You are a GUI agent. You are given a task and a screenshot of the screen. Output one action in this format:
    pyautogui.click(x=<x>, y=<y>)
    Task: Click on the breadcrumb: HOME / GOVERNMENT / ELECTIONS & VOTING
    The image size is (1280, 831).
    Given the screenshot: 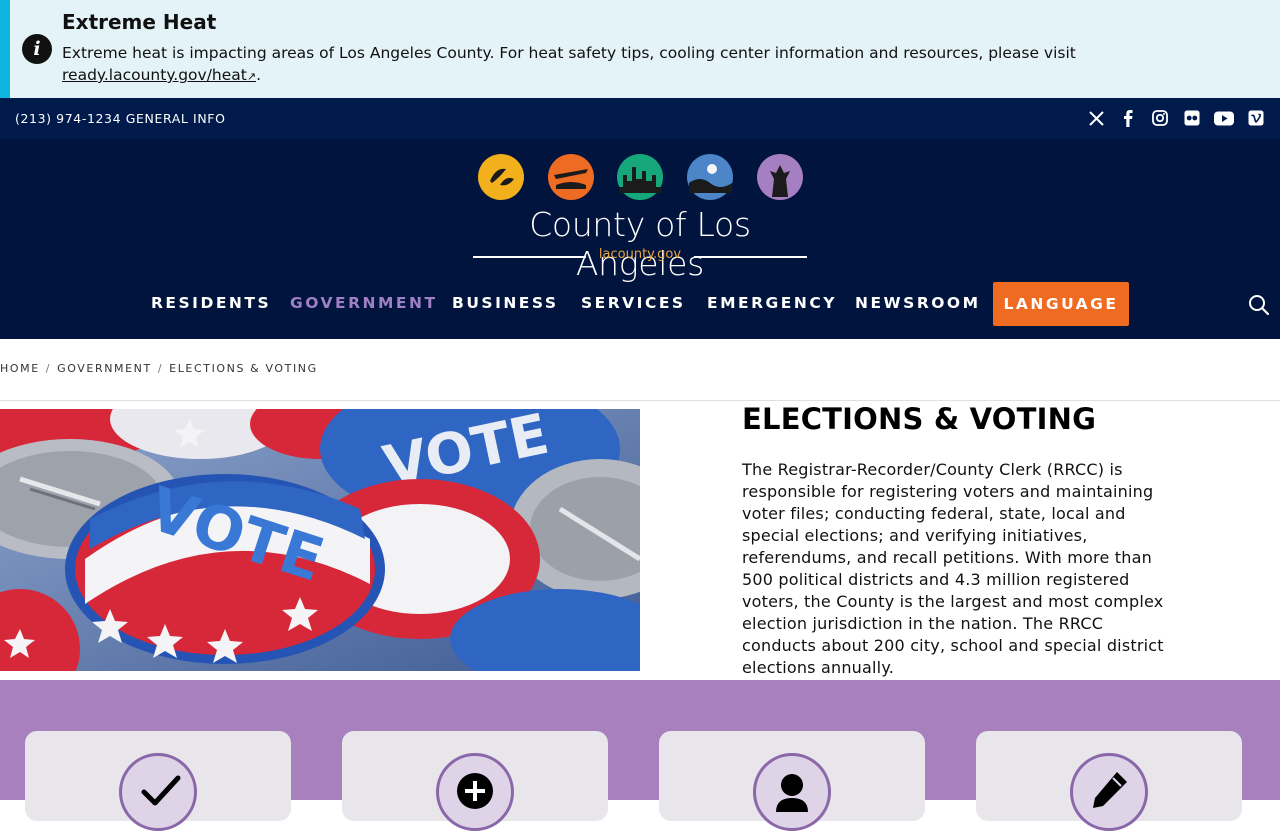 What is the action you would take?
    pyautogui.click(x=159, y=368)
    